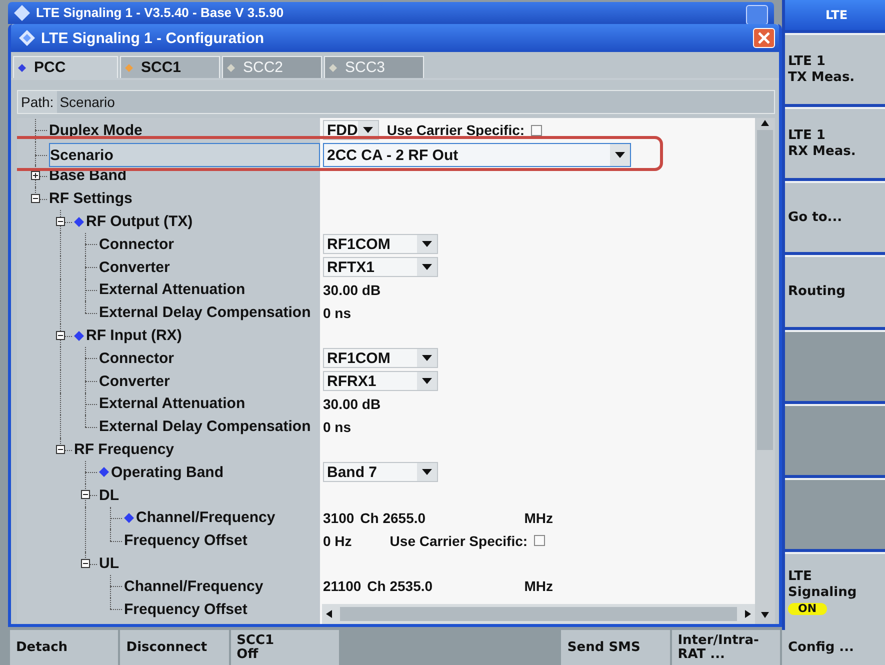  Describe the element at coordinates (757, 14) in the screenshot. I see `minimize-button` at that location.